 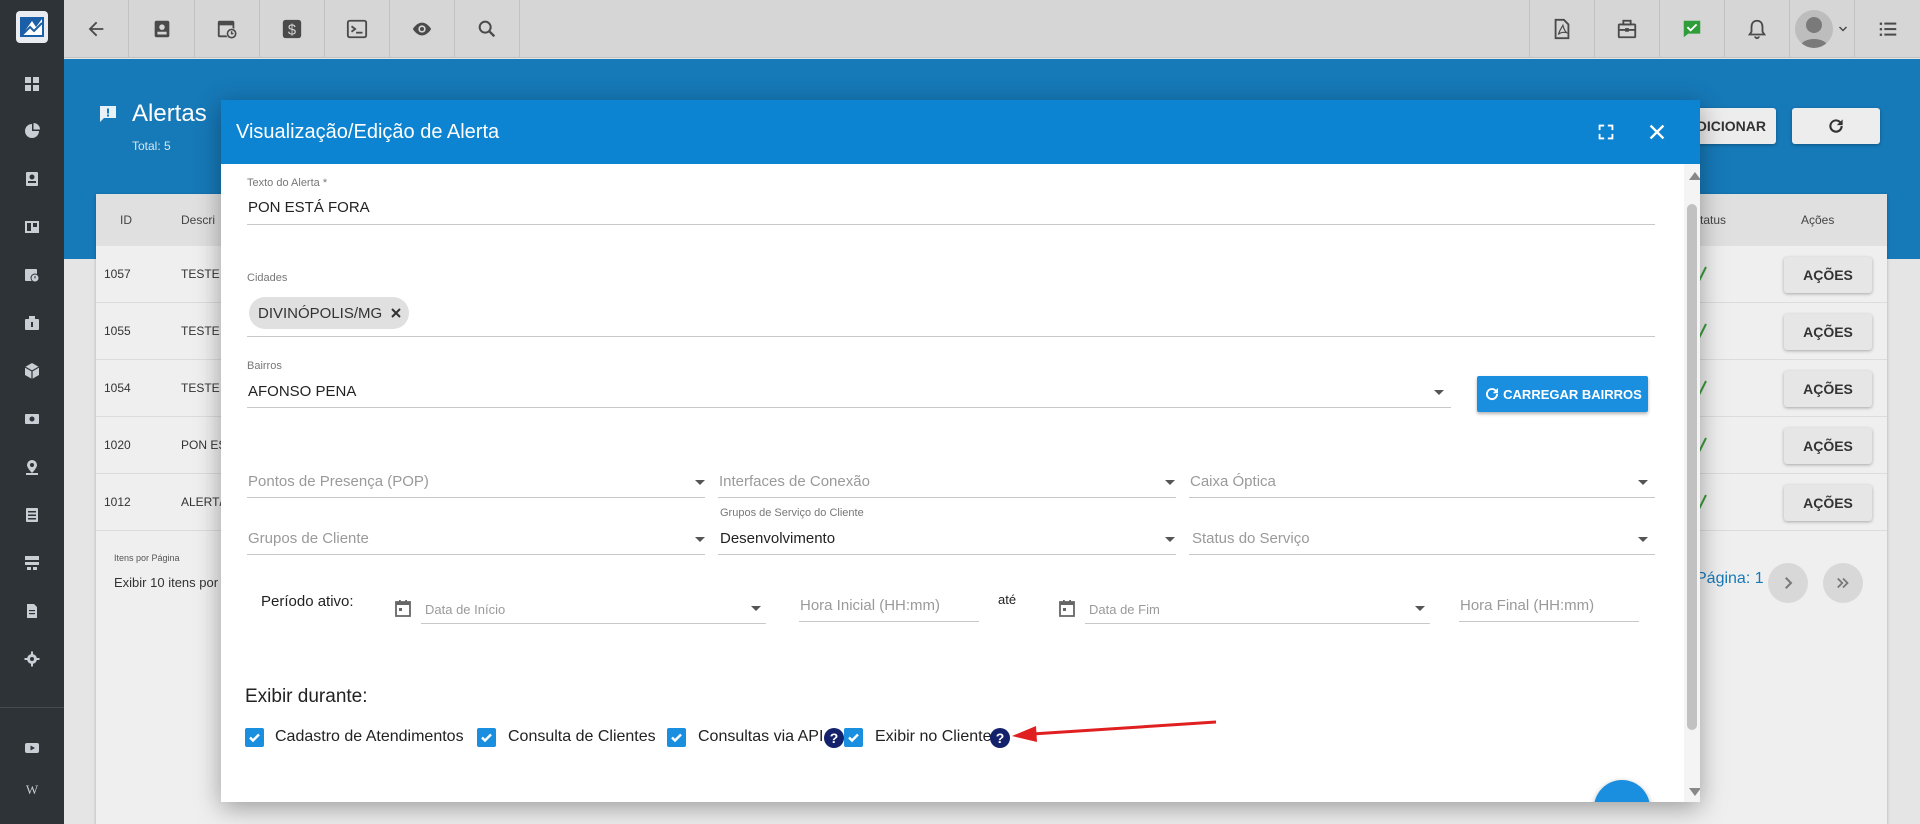 What do you see at coordinates (700, 482) in the screenshot?
I see `pop-dropdown-icon` at bounding box center [700, 482].